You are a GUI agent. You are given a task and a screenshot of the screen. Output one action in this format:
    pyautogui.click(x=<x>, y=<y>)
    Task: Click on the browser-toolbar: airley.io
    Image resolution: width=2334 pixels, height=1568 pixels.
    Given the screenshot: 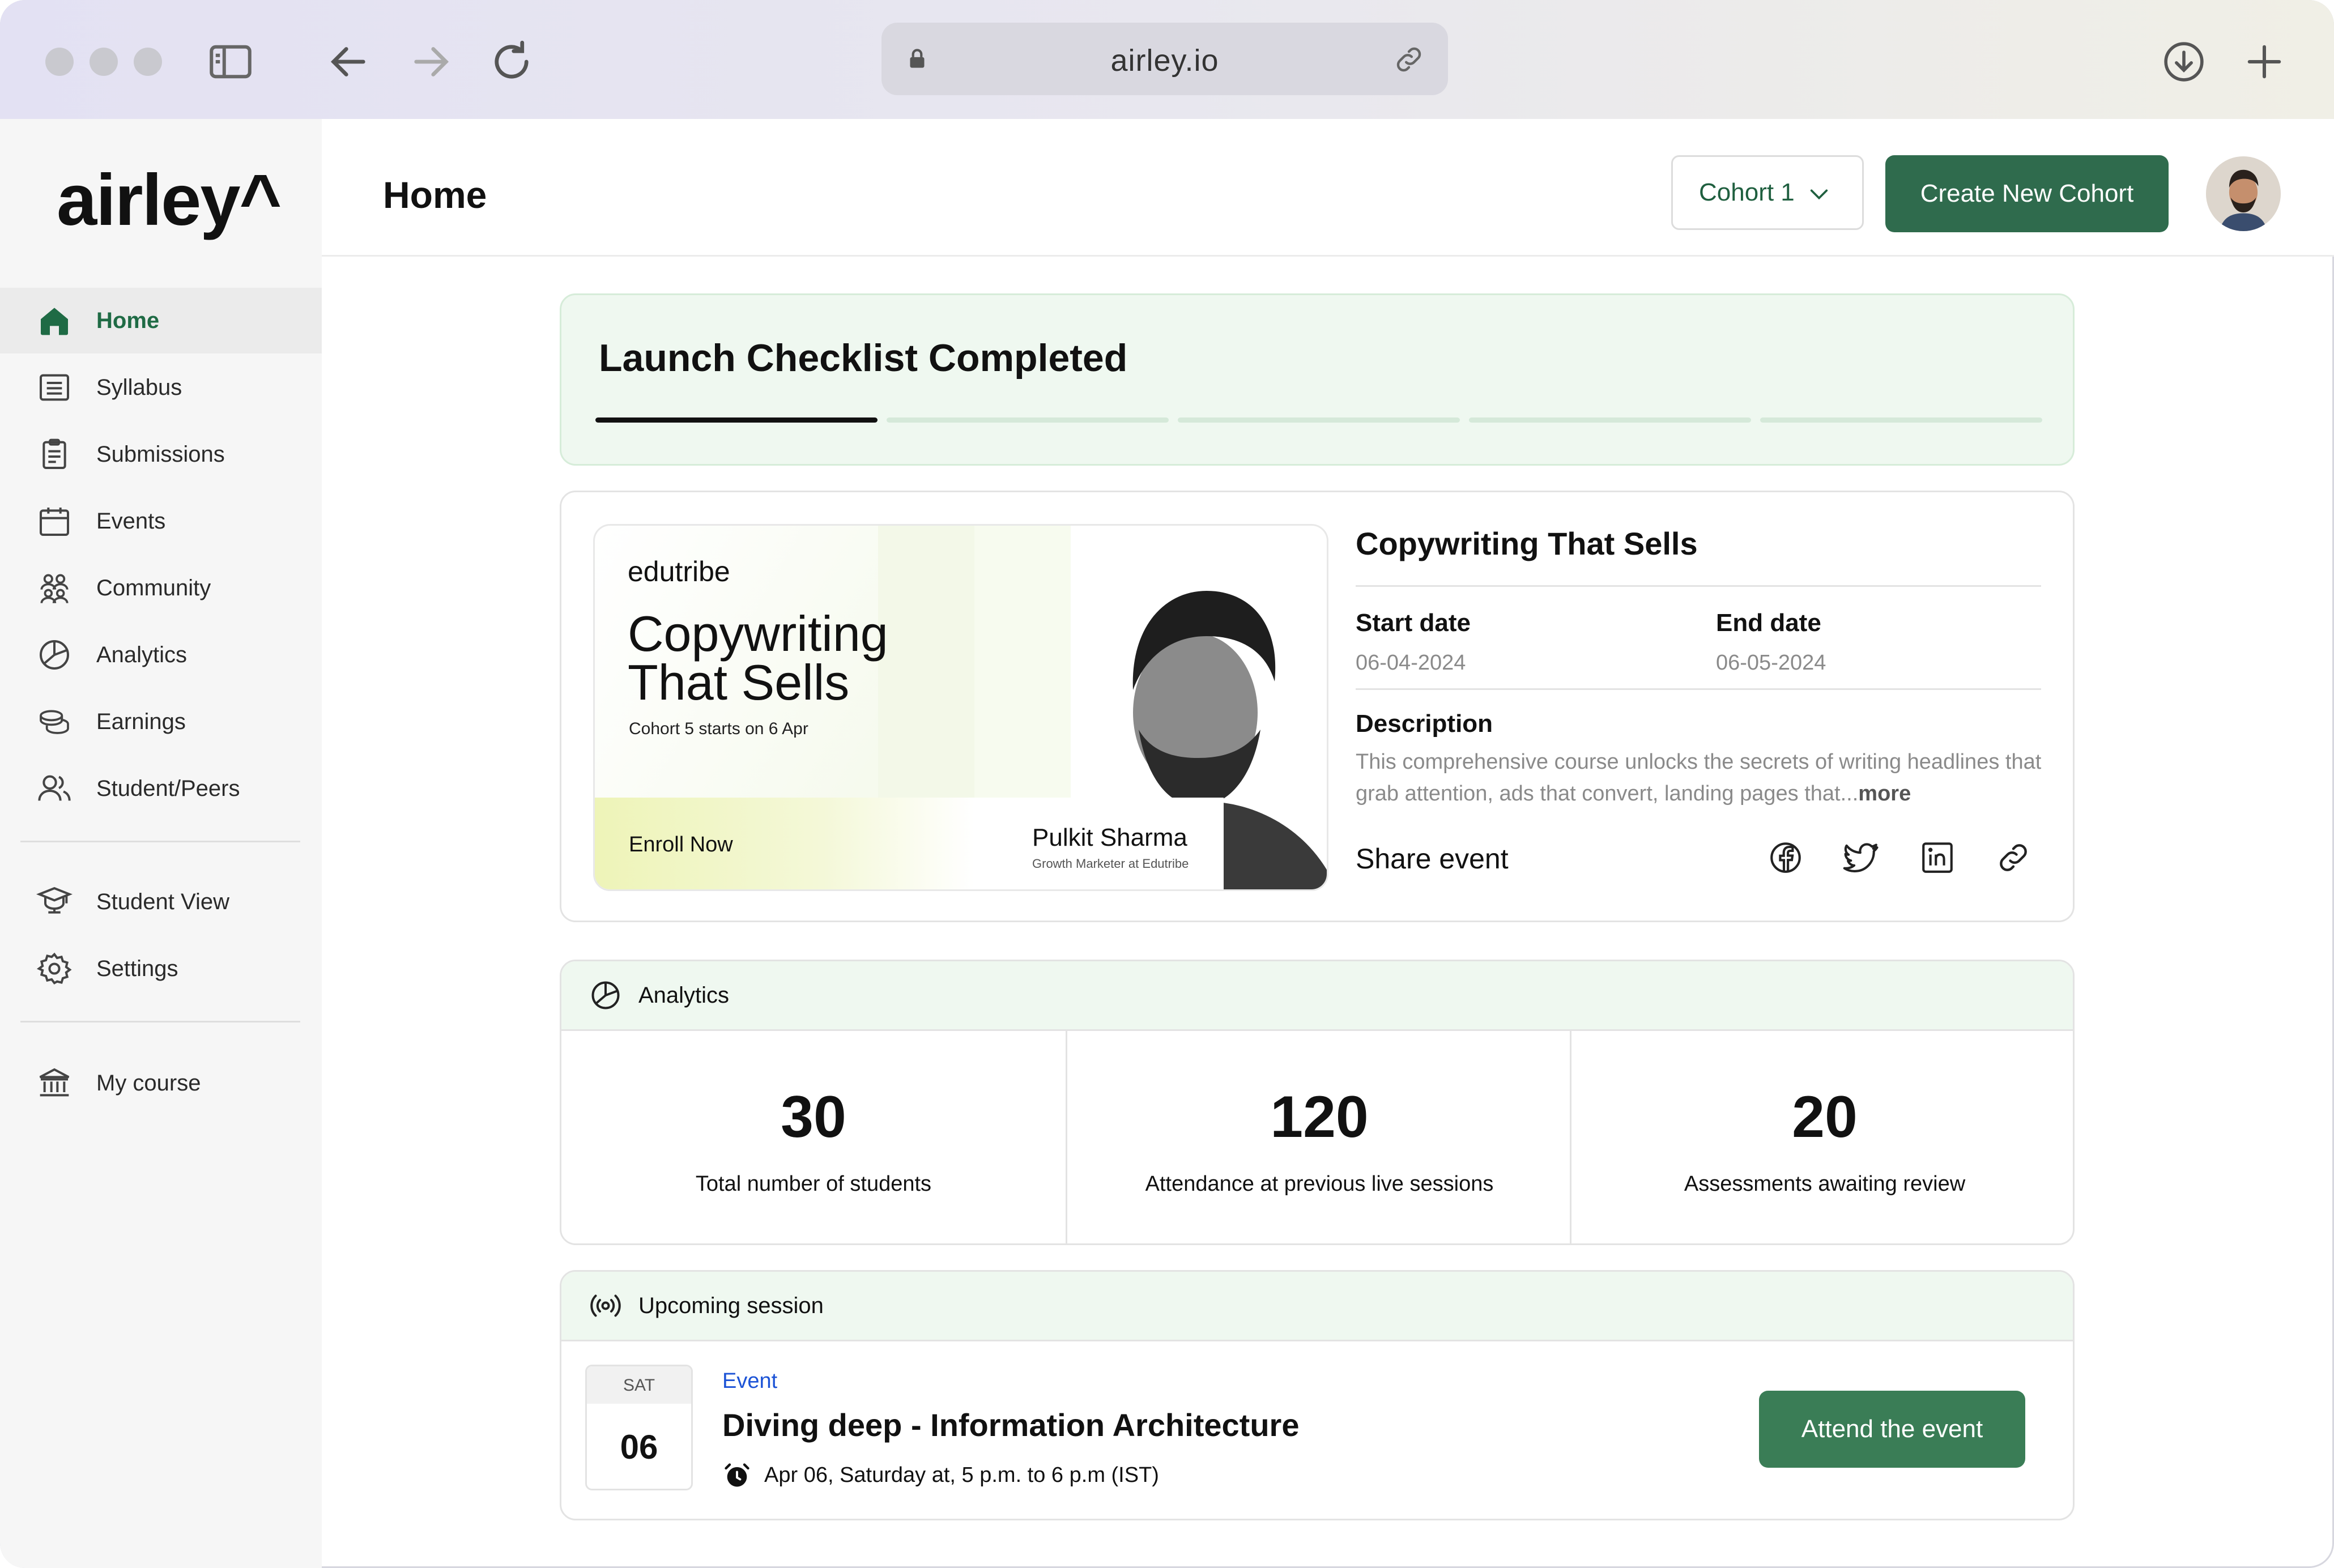 What is the action you would take?
    pyautogui.click(x=1167, y=60)
    